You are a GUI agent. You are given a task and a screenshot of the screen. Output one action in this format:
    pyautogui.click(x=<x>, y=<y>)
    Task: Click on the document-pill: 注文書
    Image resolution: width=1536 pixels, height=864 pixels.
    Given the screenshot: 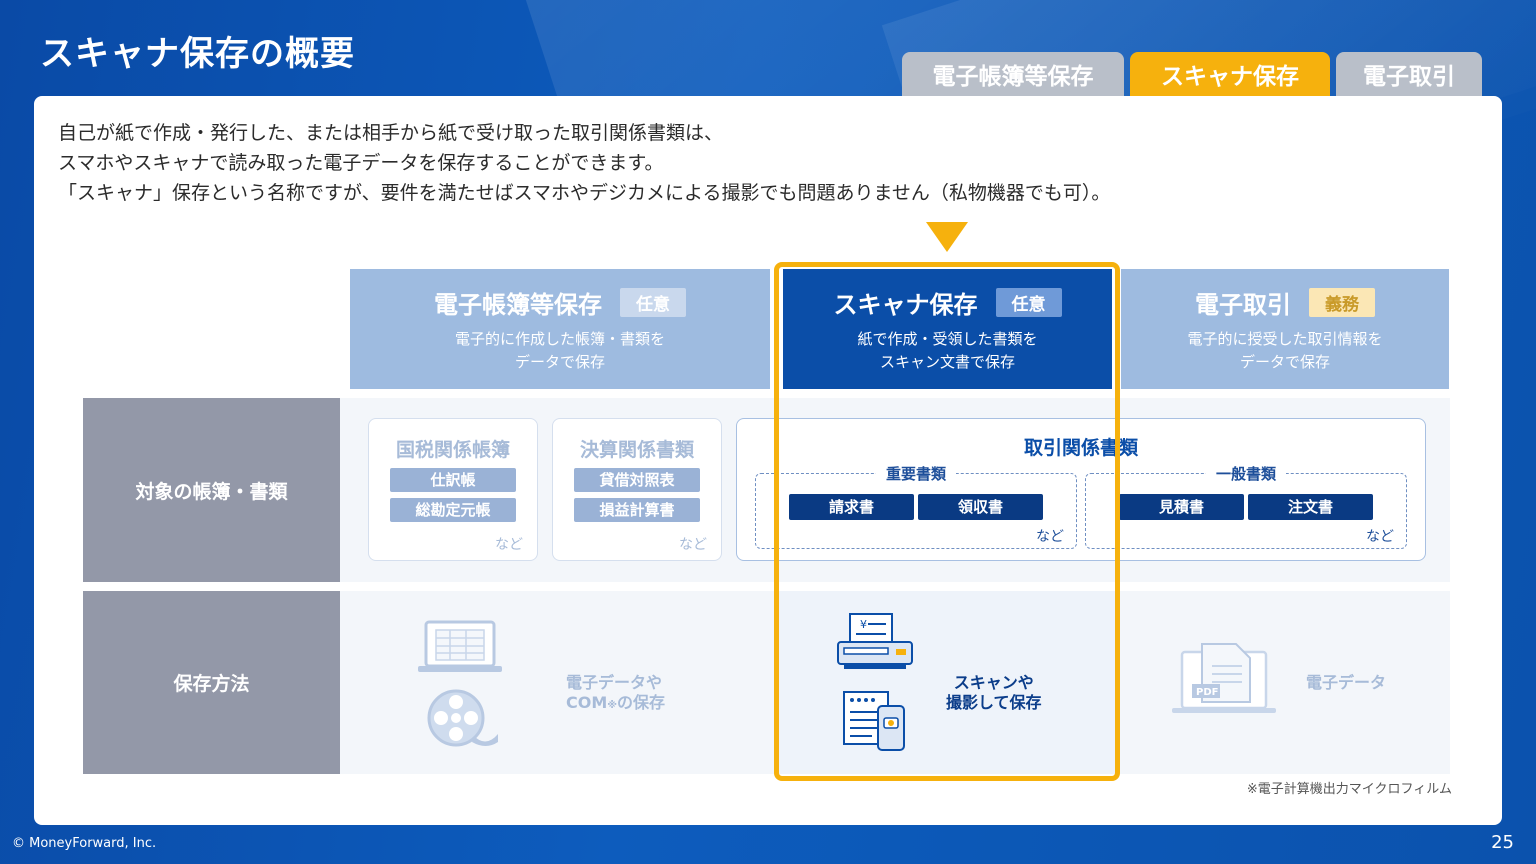 What is the action you would take?
    pyautogui.click(x=1310, y=507)
    